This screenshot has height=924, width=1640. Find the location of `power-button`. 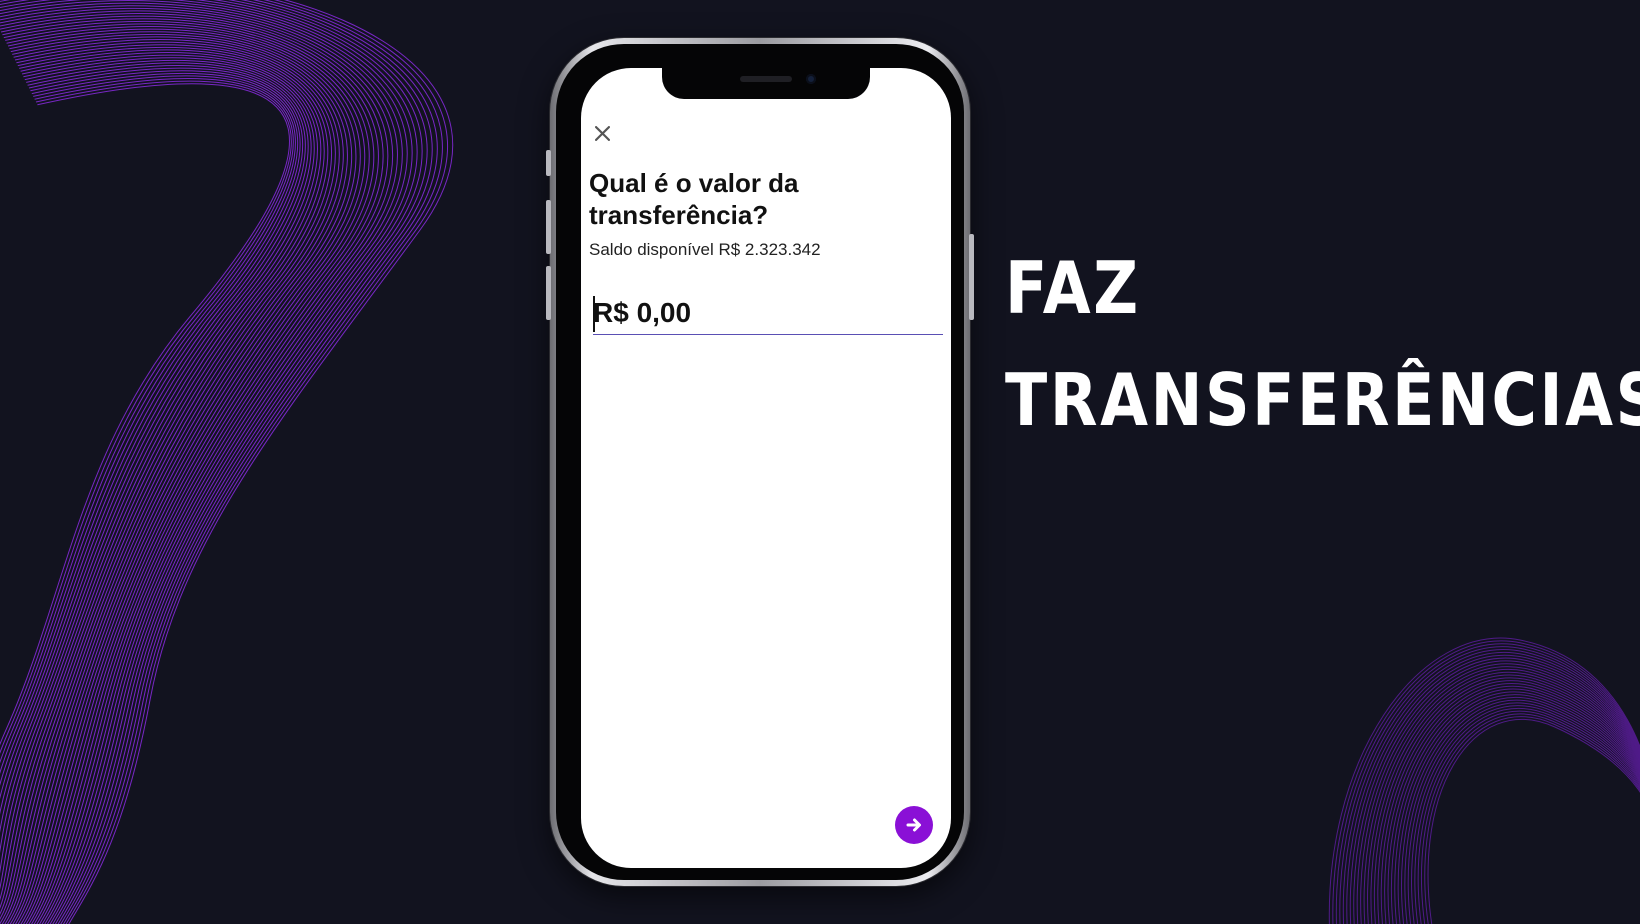

power-button is located at coordinates (971, 277).